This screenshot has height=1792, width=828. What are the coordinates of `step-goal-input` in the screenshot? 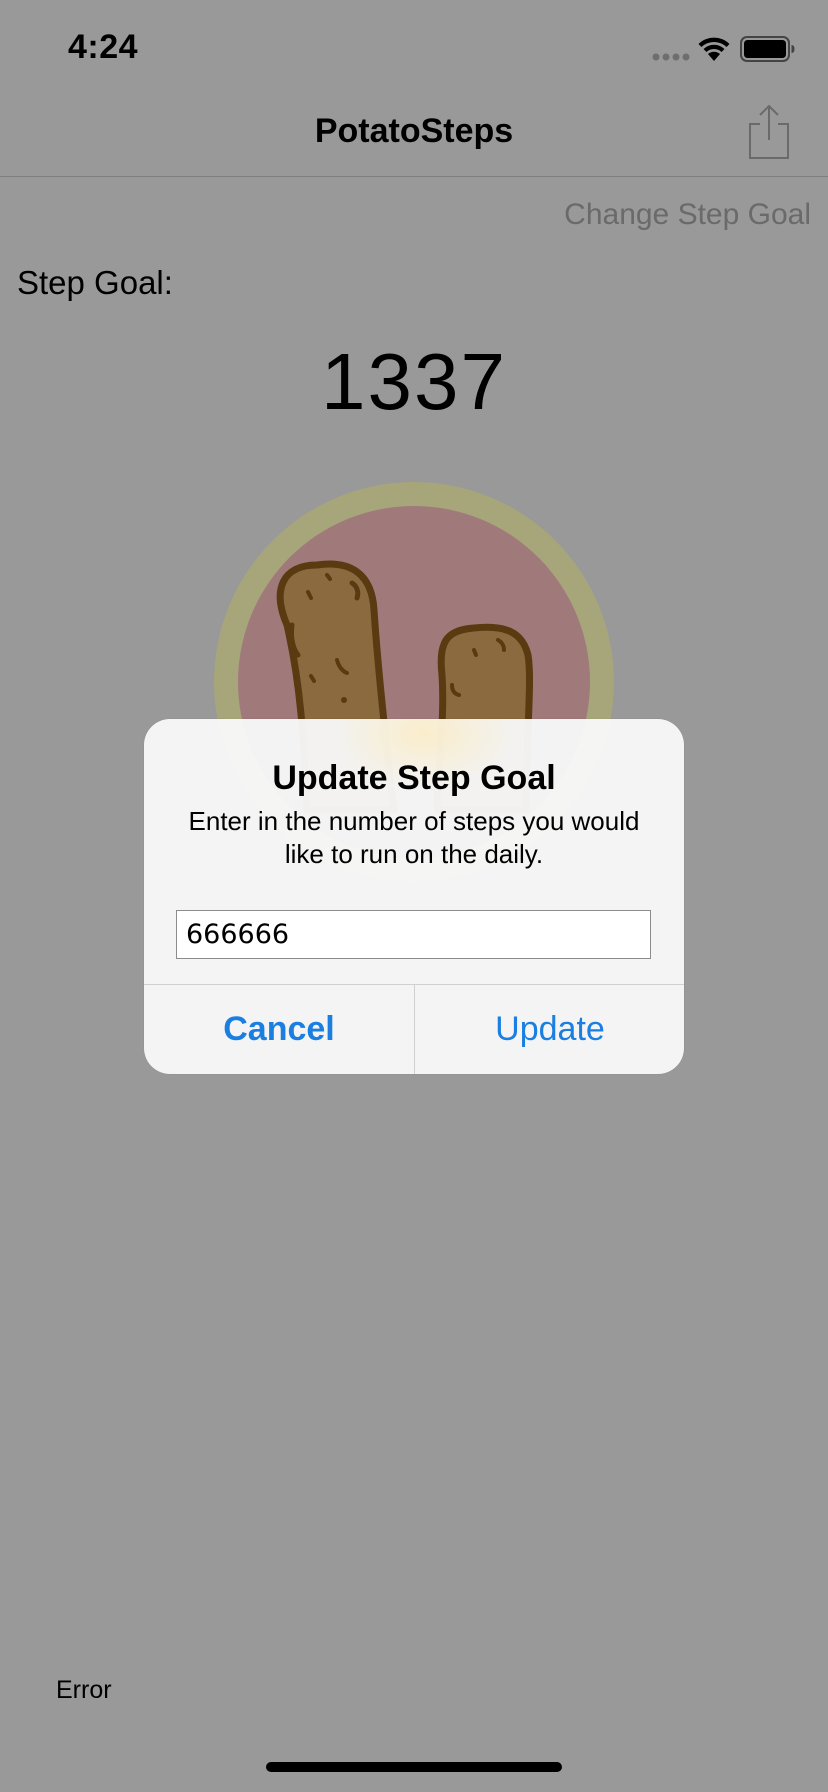 It's located at (413, 934).